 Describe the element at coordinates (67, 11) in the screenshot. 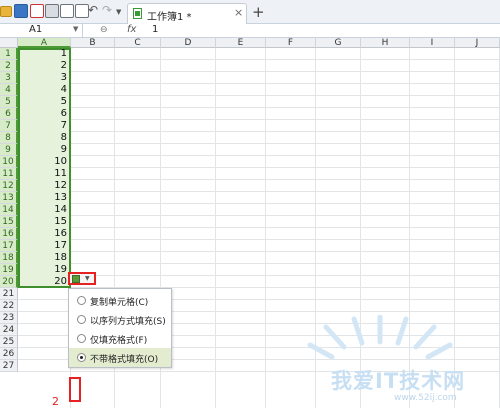

I see `print-preview-icon` at that location.